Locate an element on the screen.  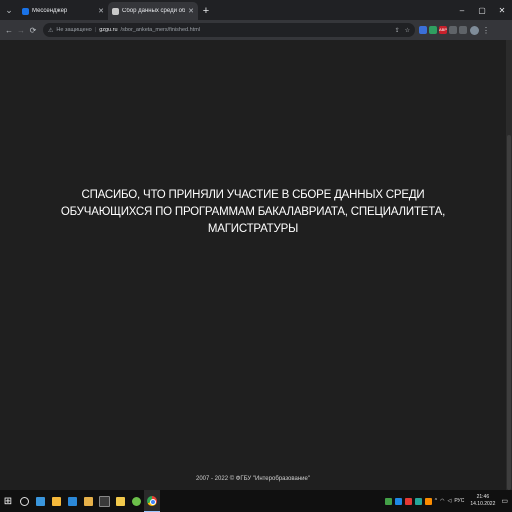
tab-messenger: Мессенджер ✕ is located at coordinates (63, 11).